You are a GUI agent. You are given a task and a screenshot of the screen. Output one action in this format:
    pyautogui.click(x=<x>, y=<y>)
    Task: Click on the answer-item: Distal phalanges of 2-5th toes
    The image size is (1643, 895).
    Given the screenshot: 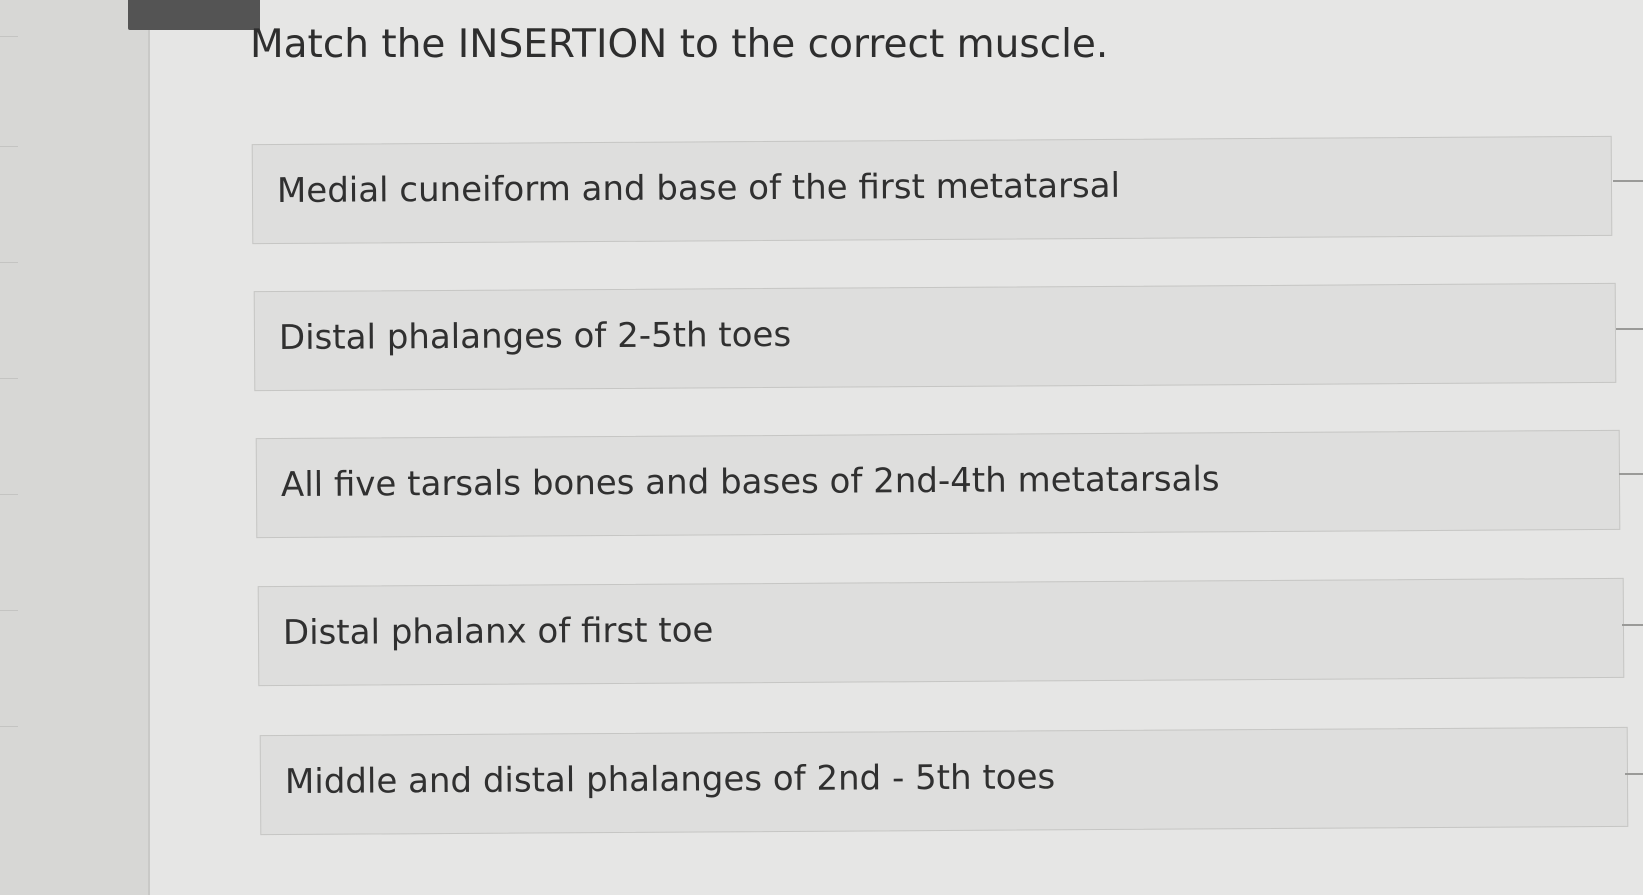 What is the action you would take?
    pyautogui.click(x=935, y=337)
    